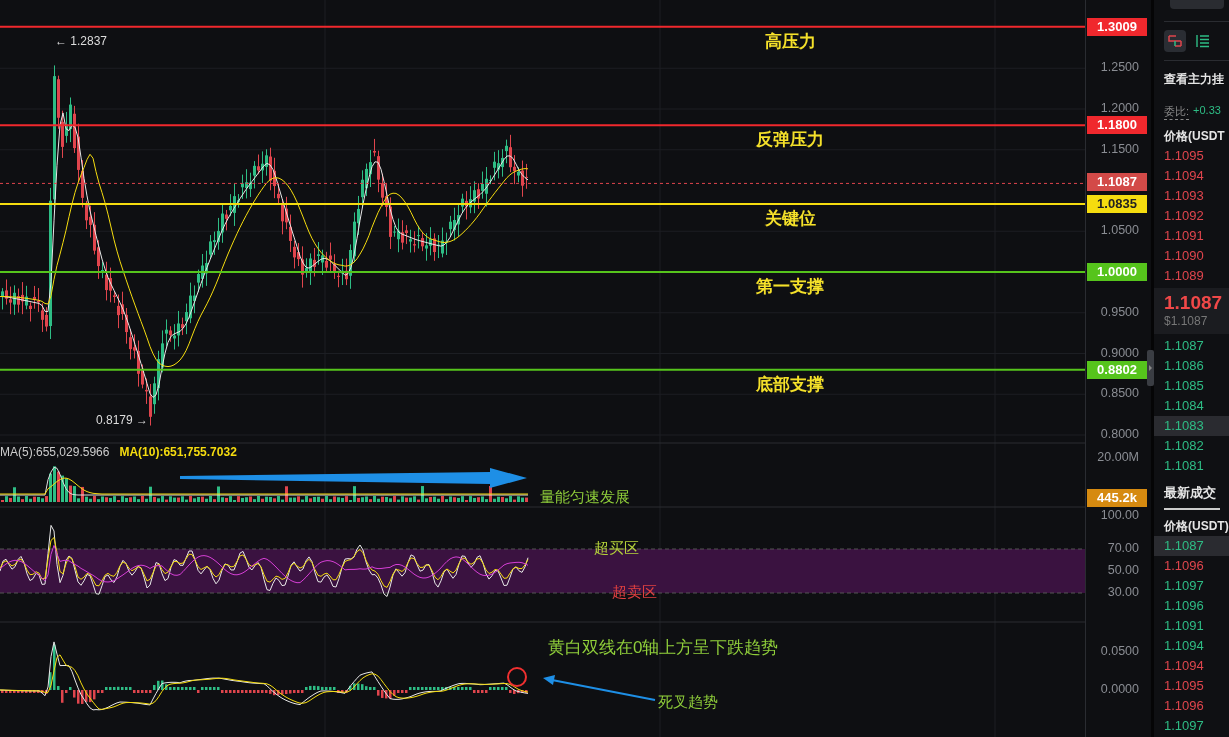 The height and width of the screenshot is (737, 1229). What do you see at coordinates (1117, 203) in the screenshot?
I see `price-tag: 1.0835` at bounding box center [1117, 203].